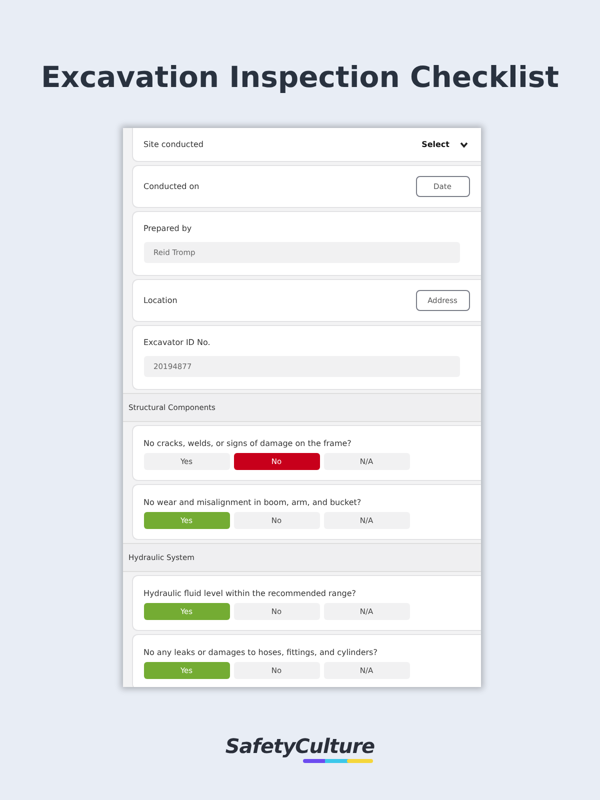 The width and height of the screenshot is (600, 800). What do you see at coordinates (161, 300) in the screenshot?
I see `field-label: Location` at bounding box center [161, 300].